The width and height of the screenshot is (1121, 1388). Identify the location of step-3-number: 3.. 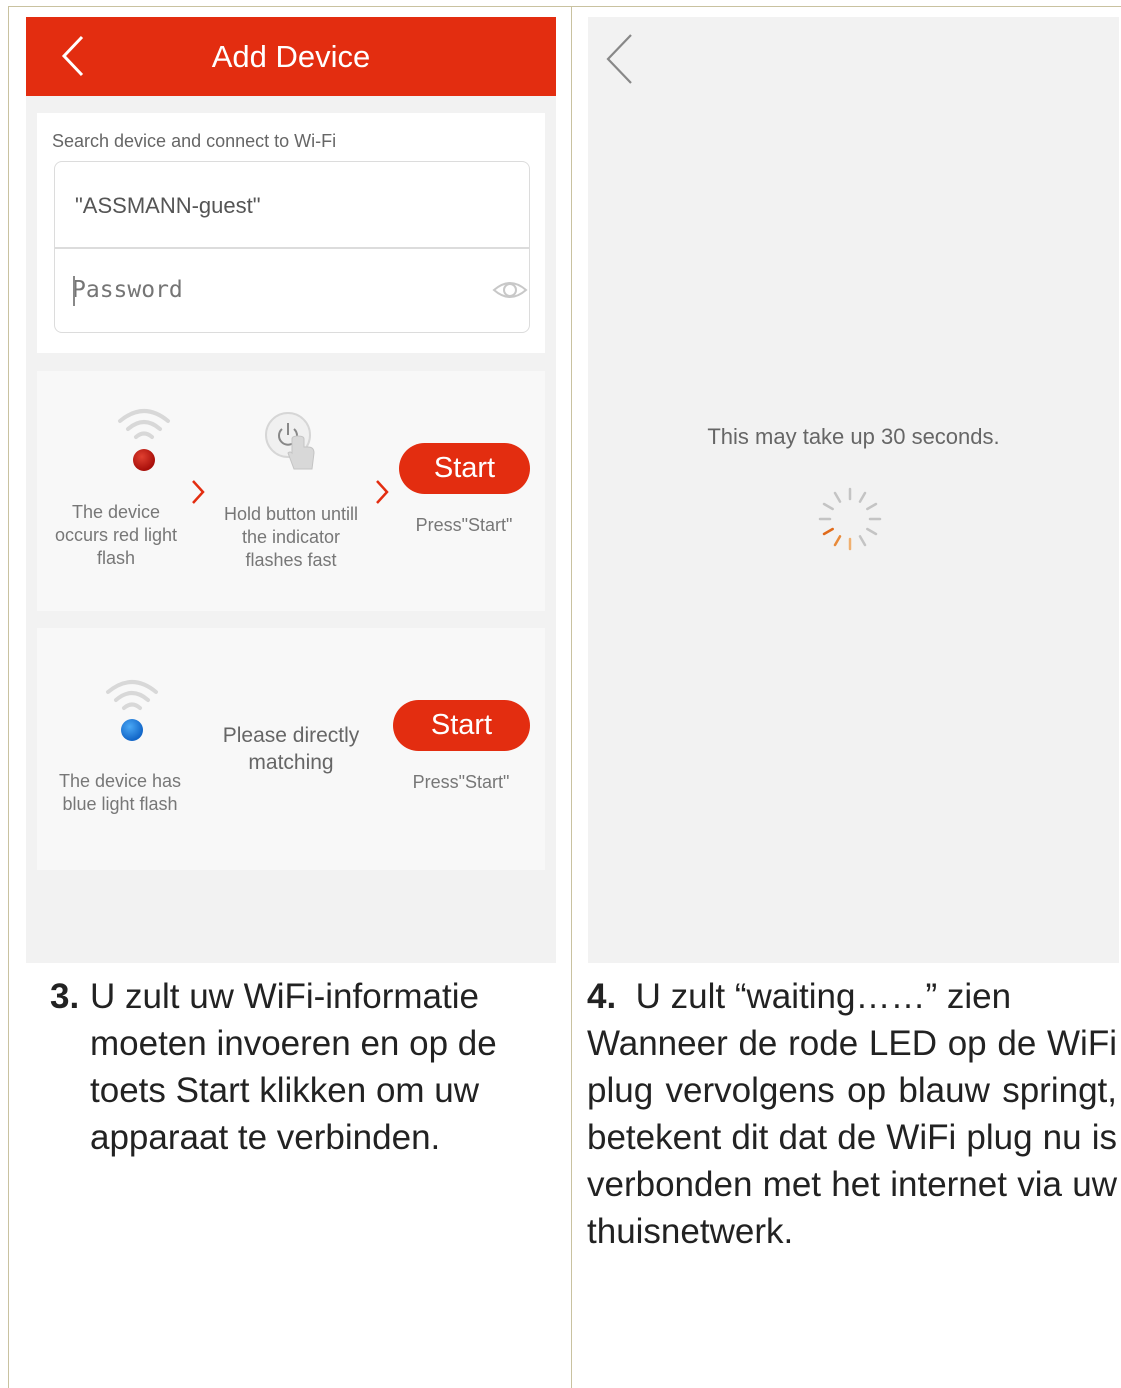
(65, 996).